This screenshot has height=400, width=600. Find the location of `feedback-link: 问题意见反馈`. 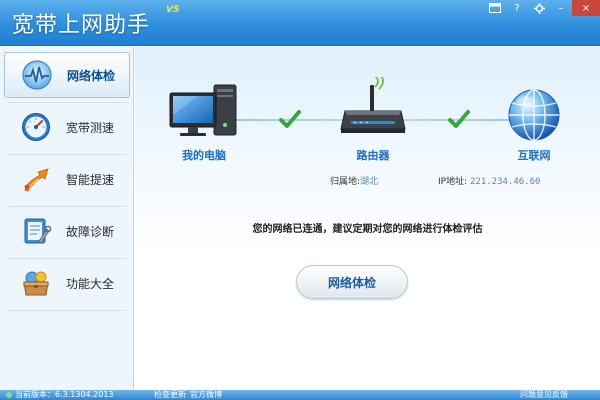

feedback-link: 问题意见反馈 is located at coordinates (544, 395).